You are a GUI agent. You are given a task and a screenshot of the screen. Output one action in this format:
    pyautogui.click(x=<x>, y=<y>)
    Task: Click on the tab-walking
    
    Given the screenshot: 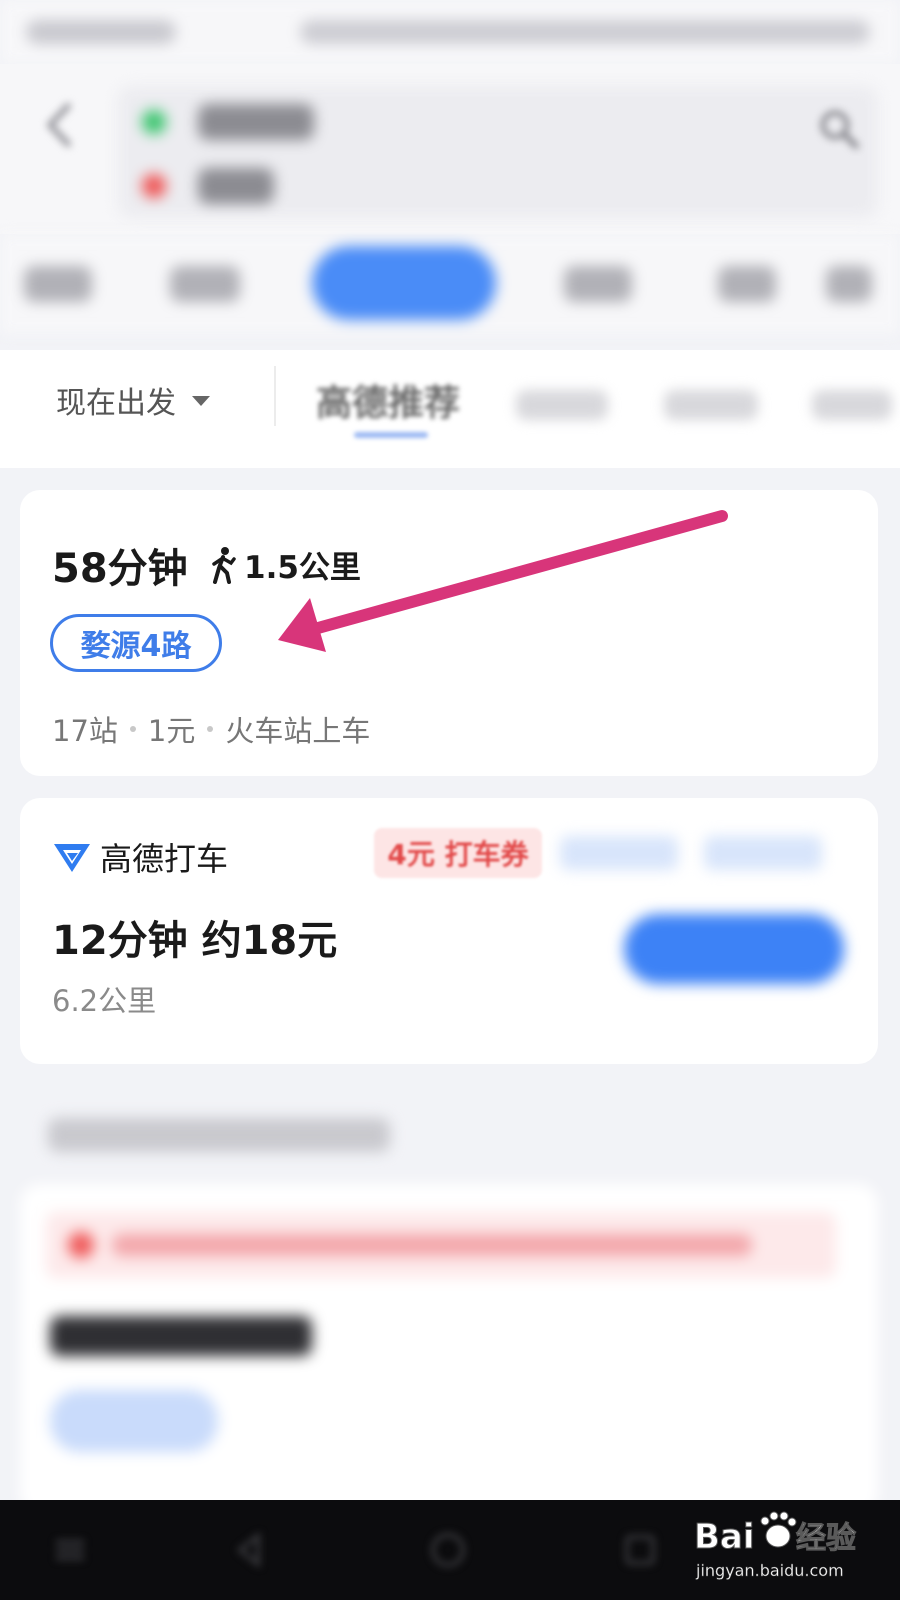 What is the action you would take?
    pyautogui.click(x=747, y=284)
    